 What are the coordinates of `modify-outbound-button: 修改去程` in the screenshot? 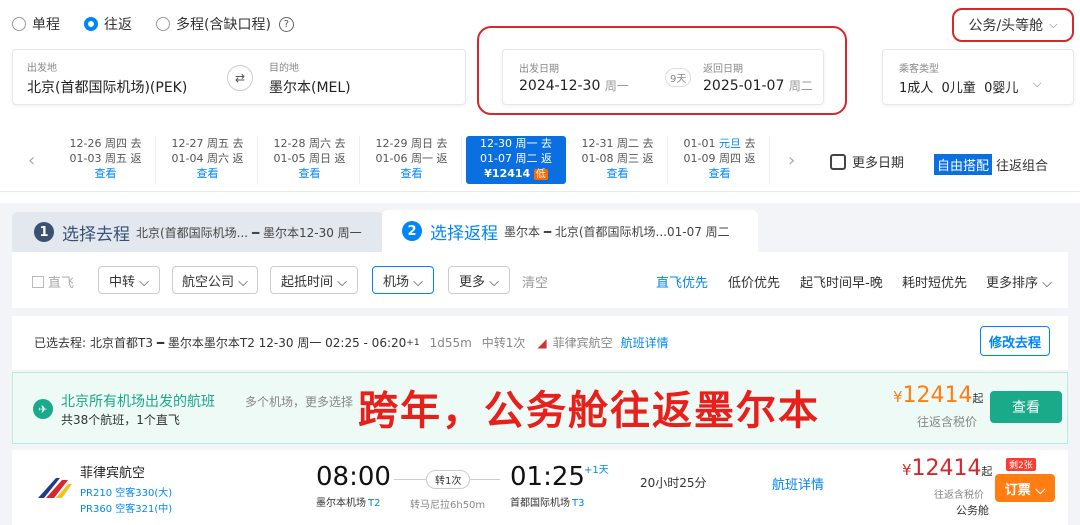 It's located at (1015, 341).